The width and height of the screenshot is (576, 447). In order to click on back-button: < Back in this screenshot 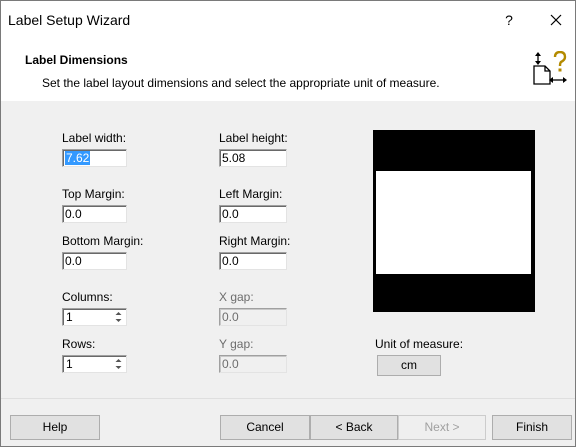, I will do `click(354, 427)`.